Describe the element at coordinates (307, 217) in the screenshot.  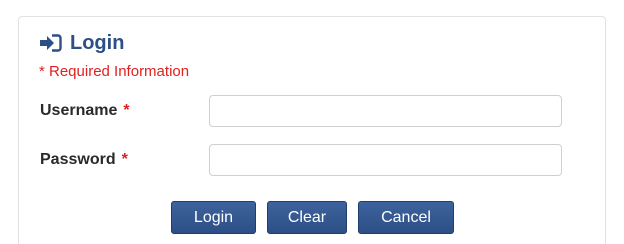
I see `clear-button: Clear` at that location.